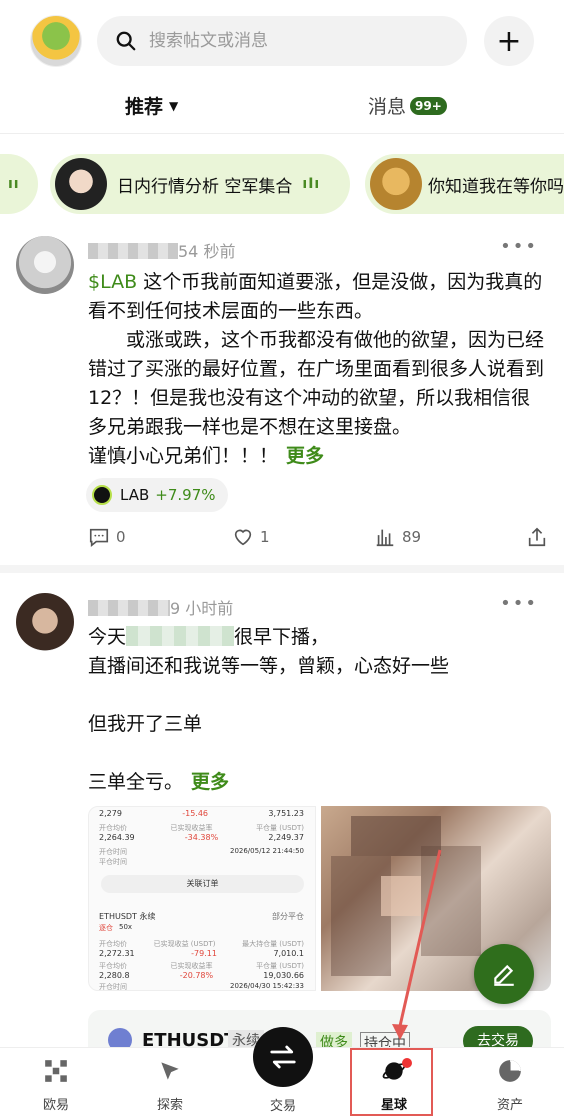 The width and height of the screenshot is (564, 1117). What do you see at coordinates (99, 537) in the screenshot?
I see `comment-icon` at bounding box center [99, 537].